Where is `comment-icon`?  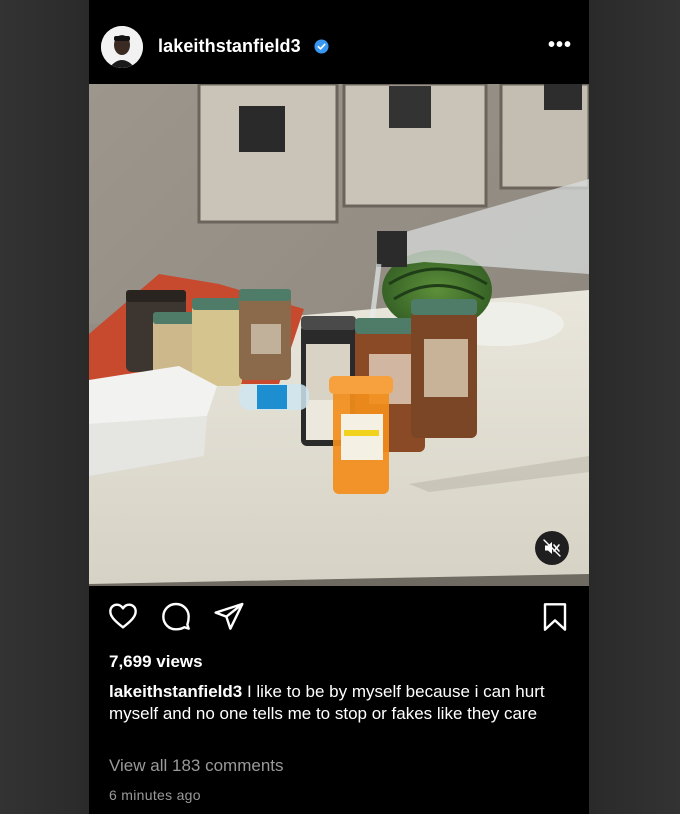 comment-icon is located at coordinates (176, 616).